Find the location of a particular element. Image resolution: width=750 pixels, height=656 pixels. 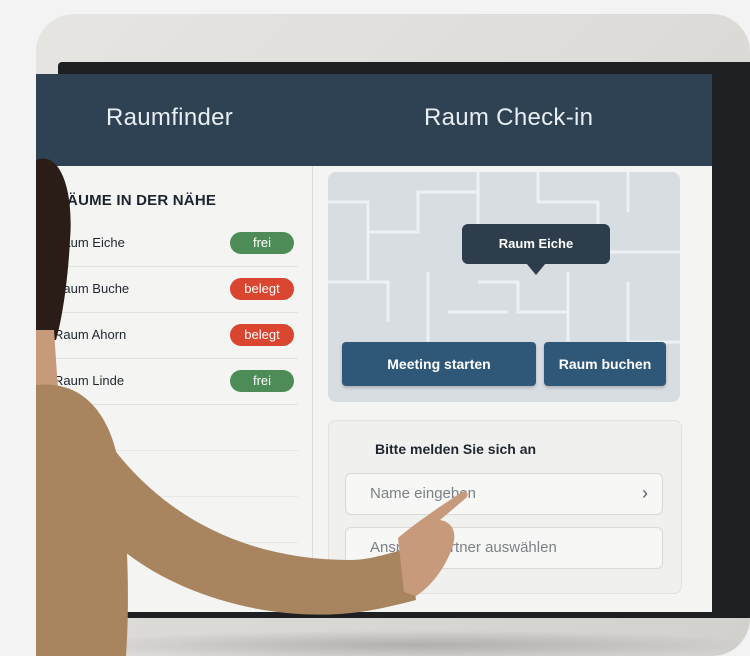

login-prompt: Bitte melden Sie sich an is located at coordinates (456, 449).